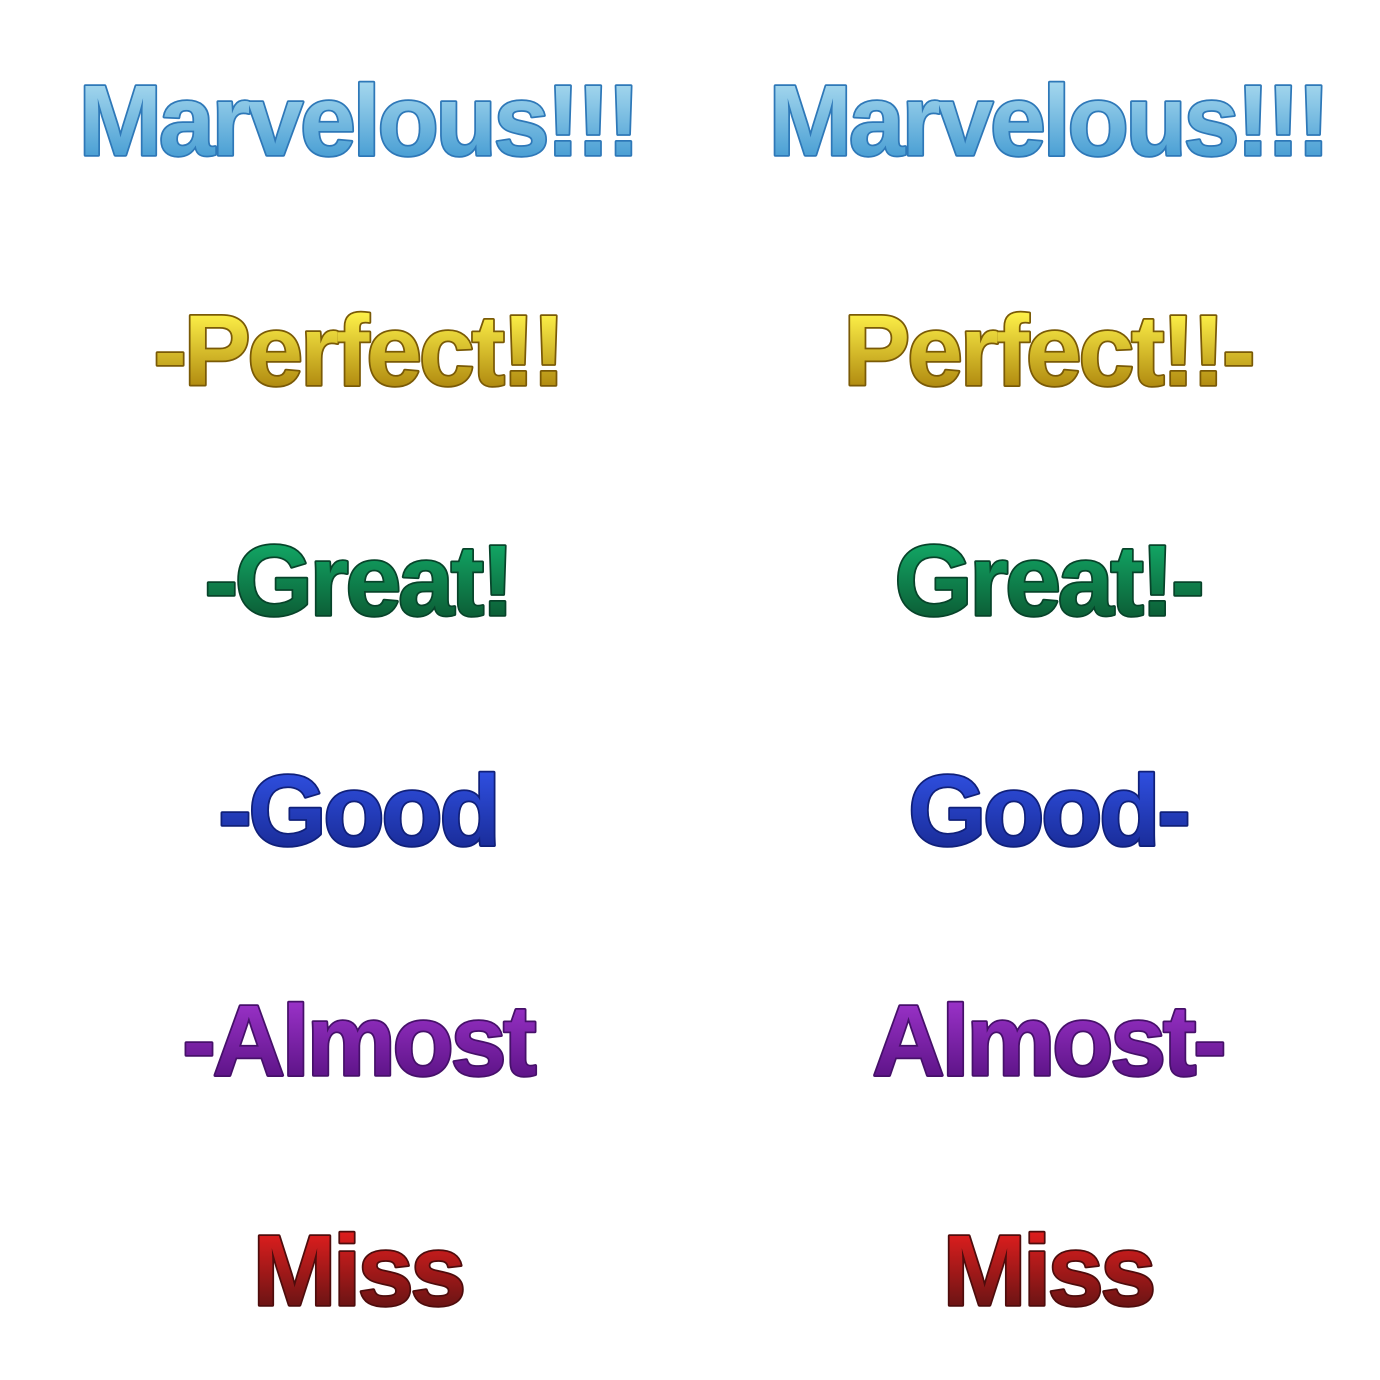  What do you see at coordinates (358, 351) in the screenshot?
I see `judgement-perfect-left-label: -Perfect!!` at bounding box center [358, 351].